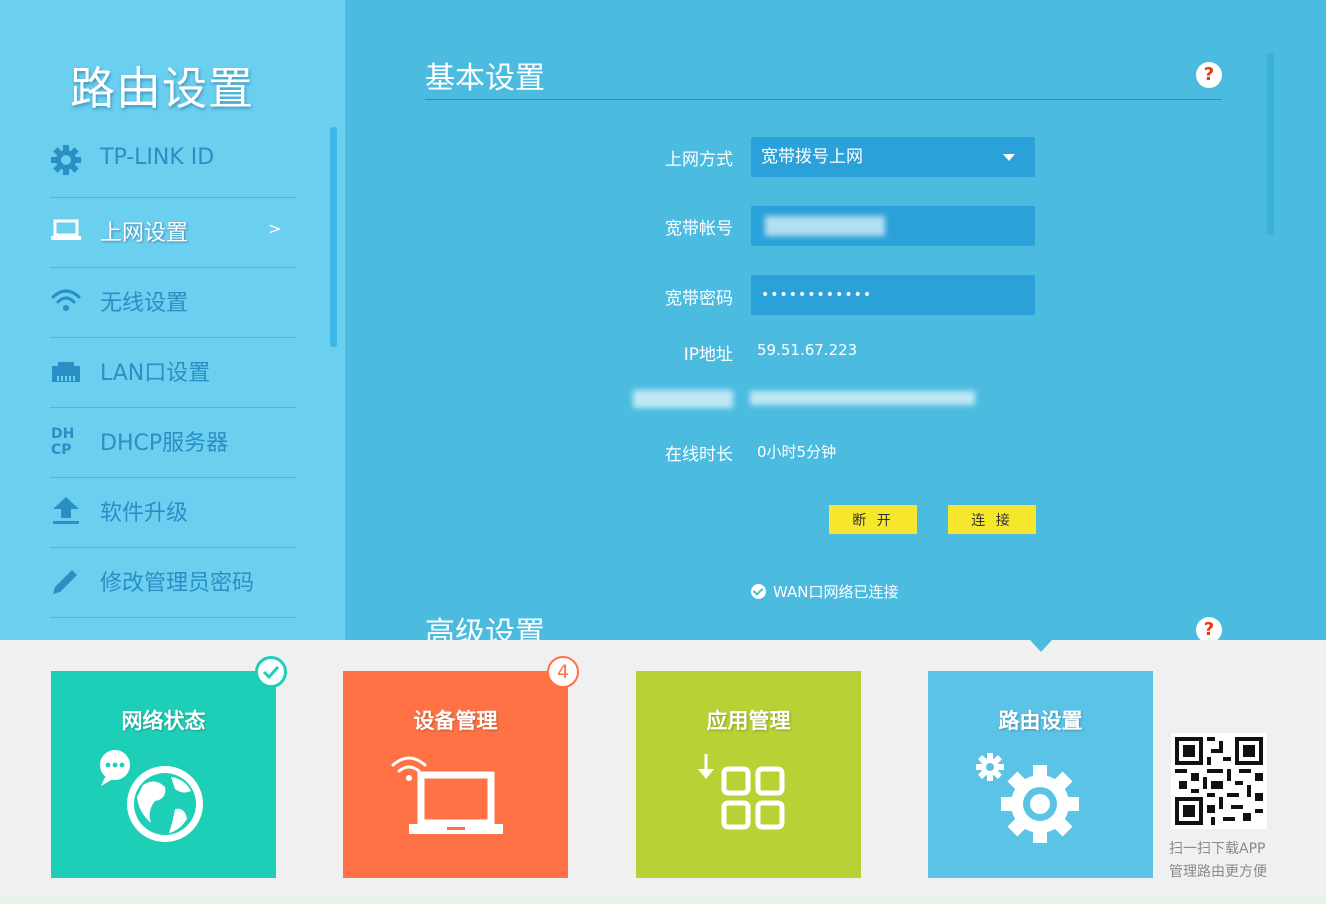 The height and width of the screenshot is (904, 1326). I want to click on qr-code-image, so click(1219, 781).